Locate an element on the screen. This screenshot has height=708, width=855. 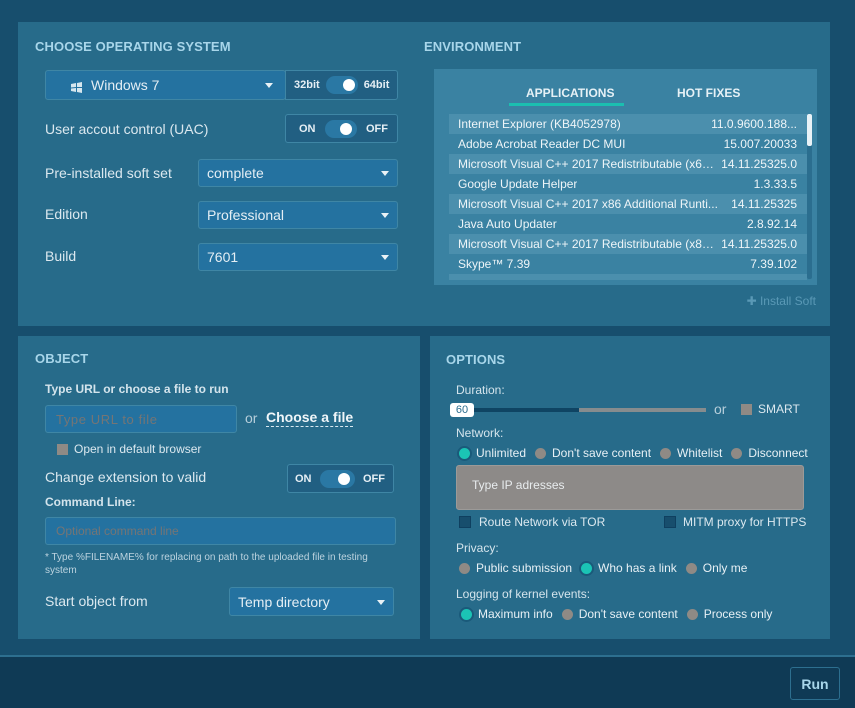
or-text: or is located at coordinates (251, 418).